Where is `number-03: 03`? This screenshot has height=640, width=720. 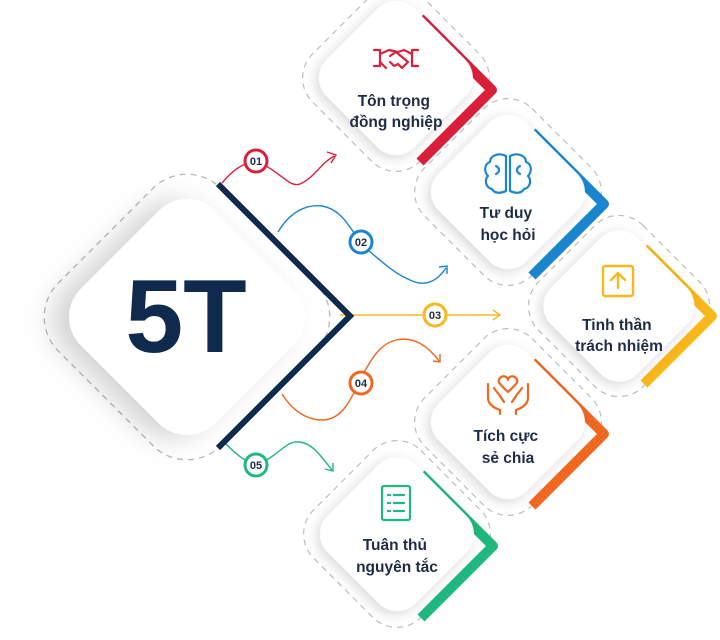
number-03: 03 is located at coordinates (435, 316).